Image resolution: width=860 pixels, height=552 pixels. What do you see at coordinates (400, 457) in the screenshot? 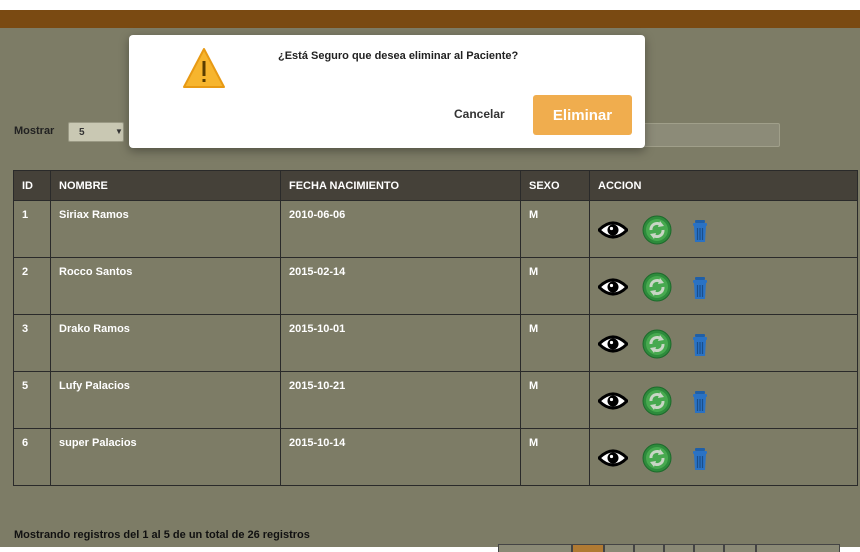
I see `cell-fecha: 2015-10-14` at bounding box center [400, 457].